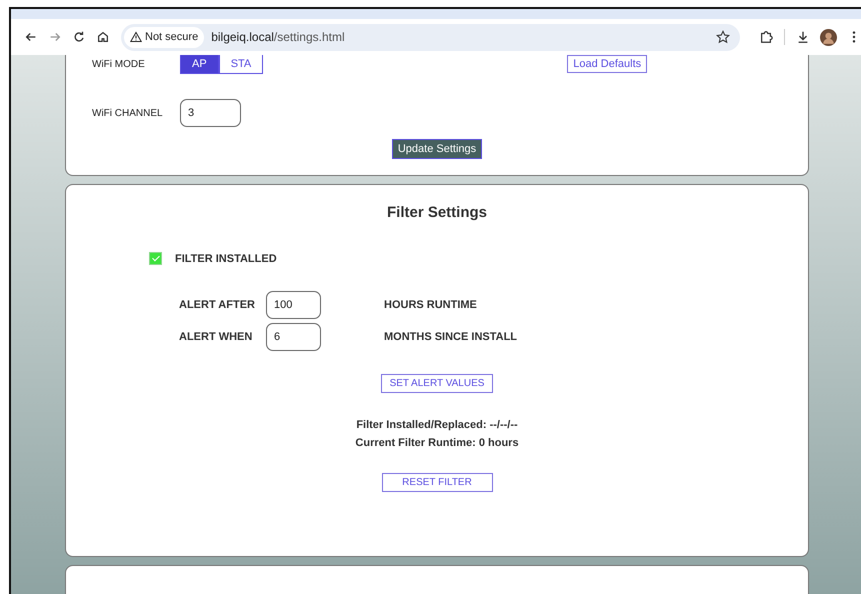  Describe the element at coordinates (451, 337) in the screenshot. I see `alert-unit-label: MONTHS SINCE INSTALL` at that location.